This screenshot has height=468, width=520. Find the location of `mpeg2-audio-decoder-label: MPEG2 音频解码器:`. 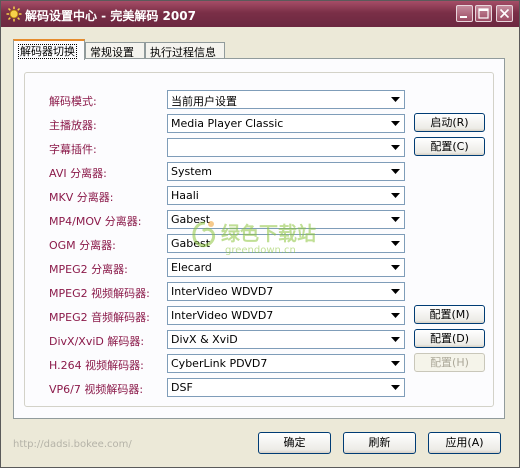

mpeg2-audio-decoder-label: MPEG2 音频解码器: is located at coordinates (99, 317).